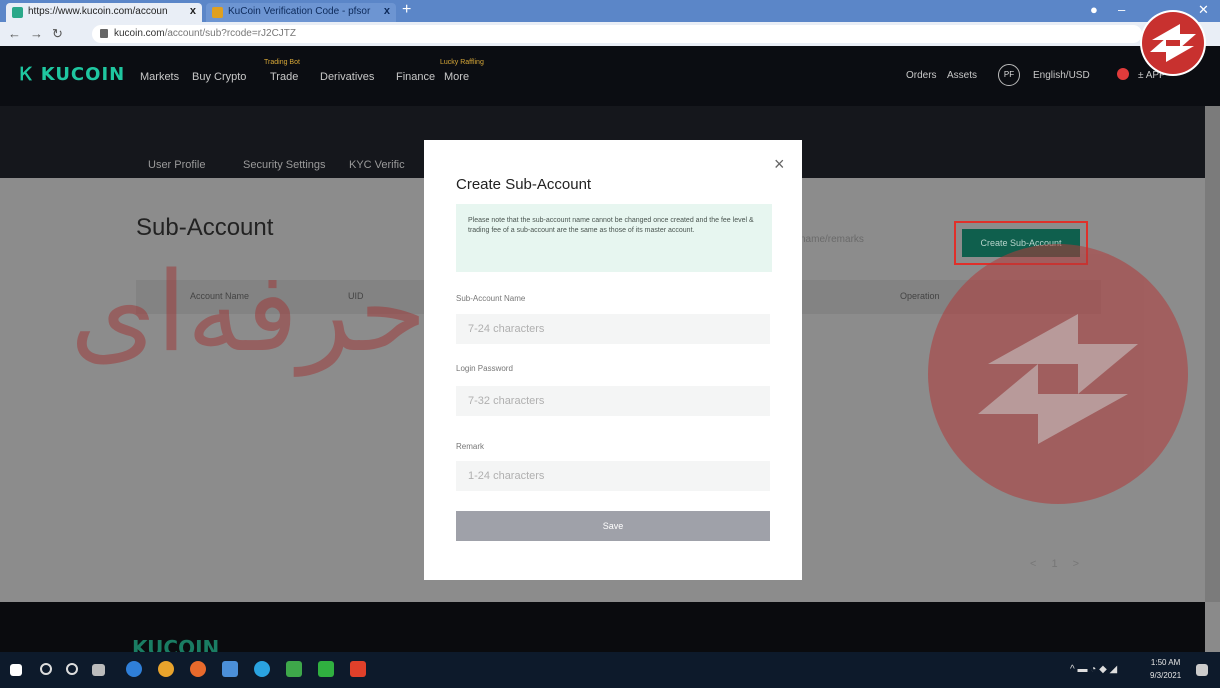 The width and height of the screenshot is (1220, 688). I want to click on lock-icon, so click(104, 33).